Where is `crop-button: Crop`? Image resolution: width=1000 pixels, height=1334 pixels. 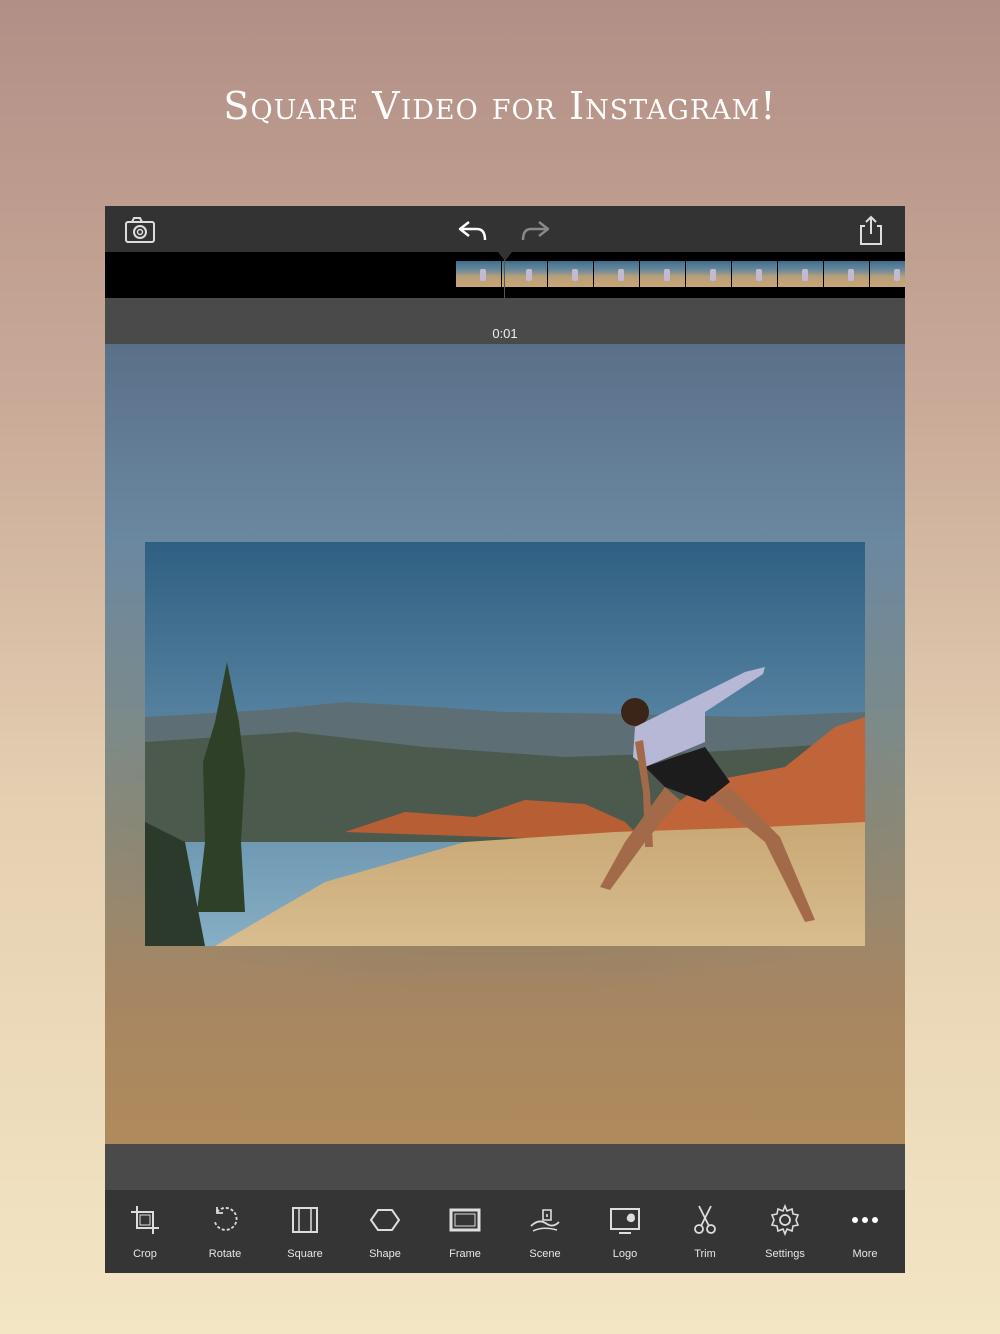 crop-button: Crop is located at coordinates (145, 1231).